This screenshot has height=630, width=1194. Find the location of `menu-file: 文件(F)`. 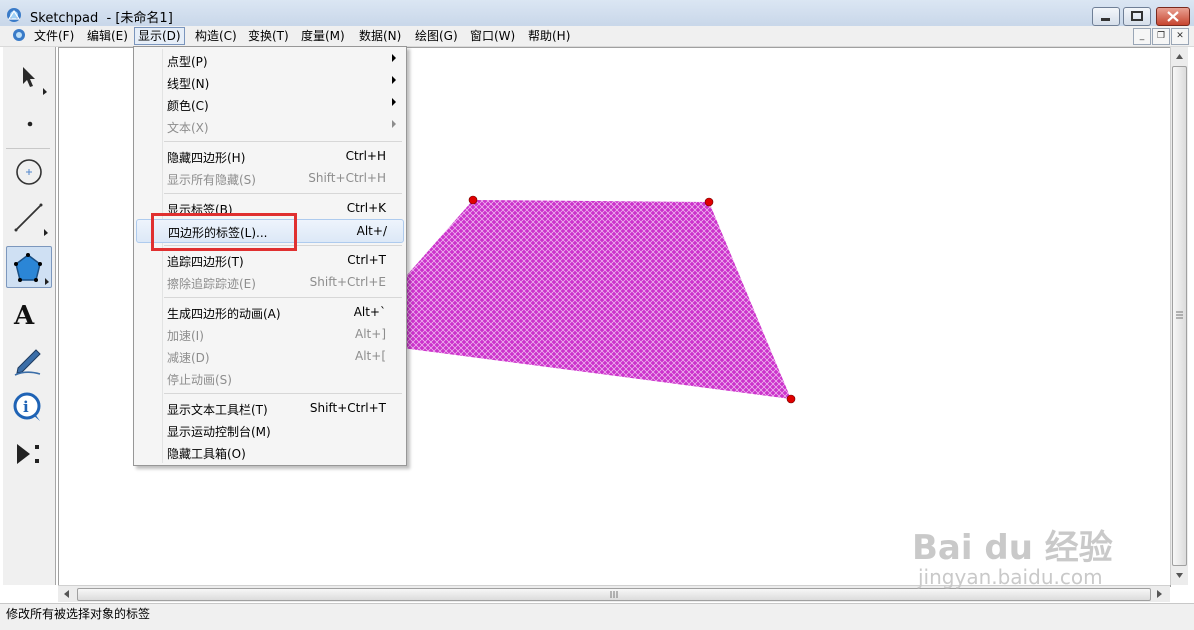

menu-file: 文件(F) is located at coordinates (54, 36).